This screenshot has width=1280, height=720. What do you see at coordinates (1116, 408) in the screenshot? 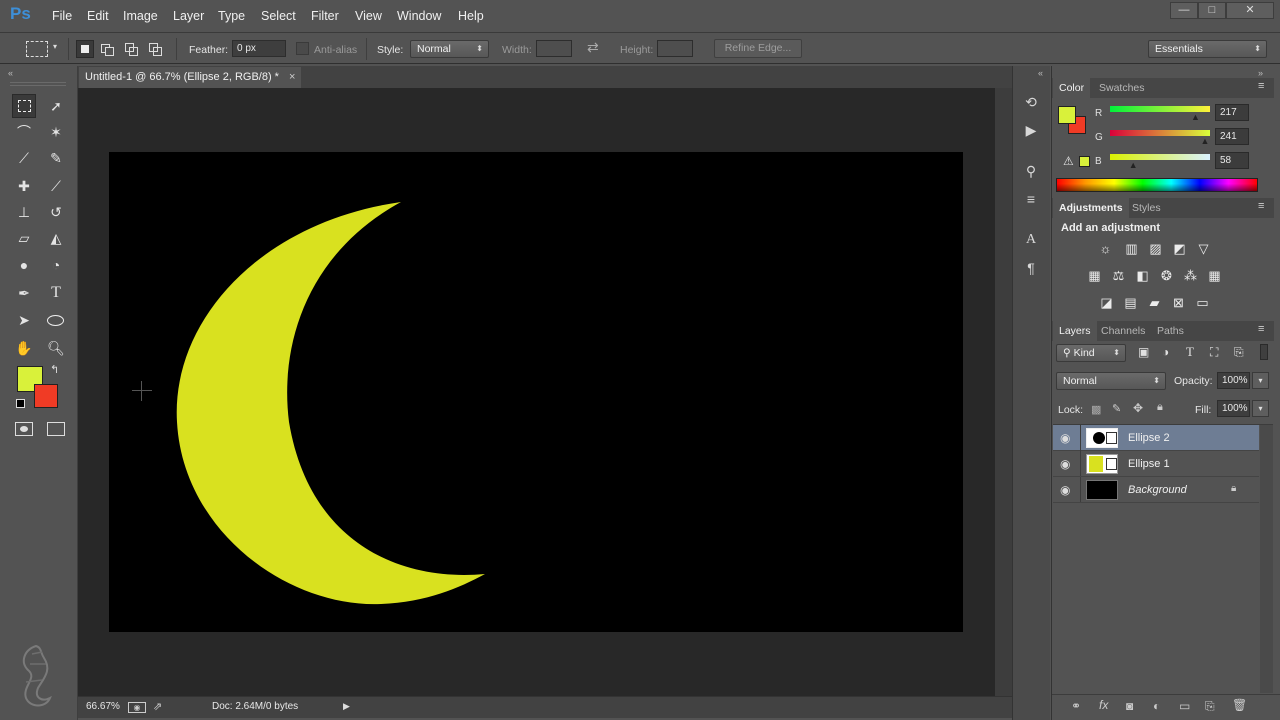
I see `lock-pixels-icon: ✎` at bounding box center [1116, 408].